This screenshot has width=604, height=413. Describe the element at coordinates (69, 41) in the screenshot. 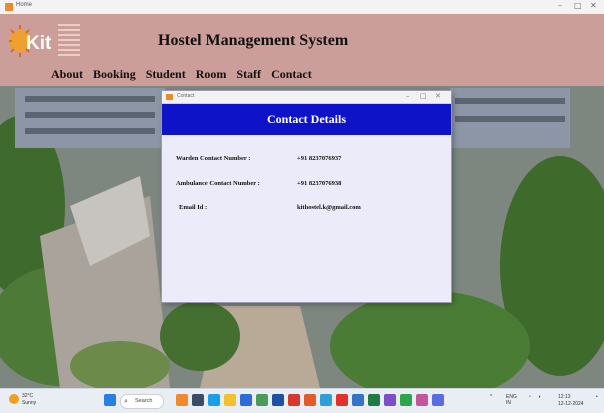

I see `logo-caption-lines` at that location.